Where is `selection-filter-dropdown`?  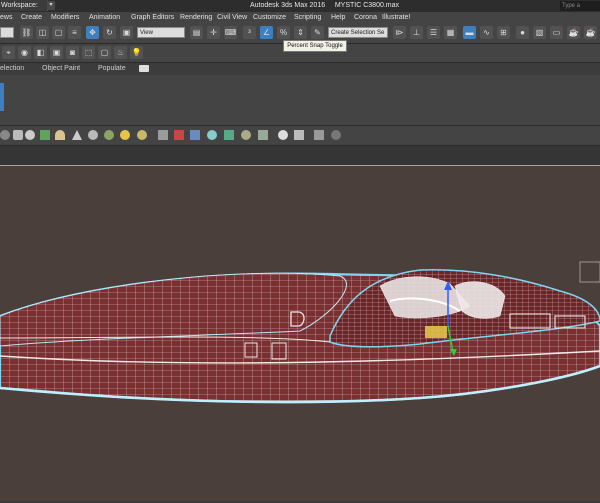
selection-filter-dropdown is located at coordinates (7, 32).